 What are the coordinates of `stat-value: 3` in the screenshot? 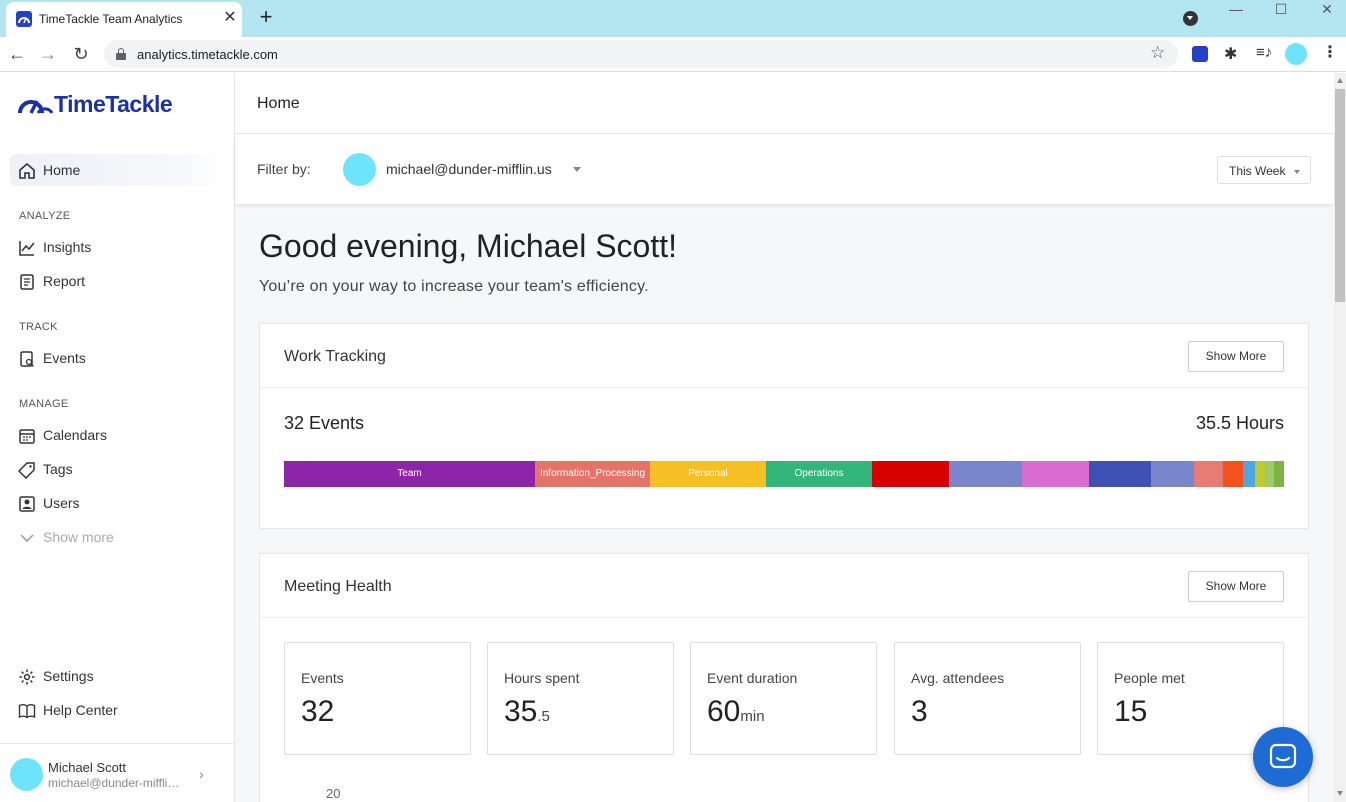 It's located at (919, 711).